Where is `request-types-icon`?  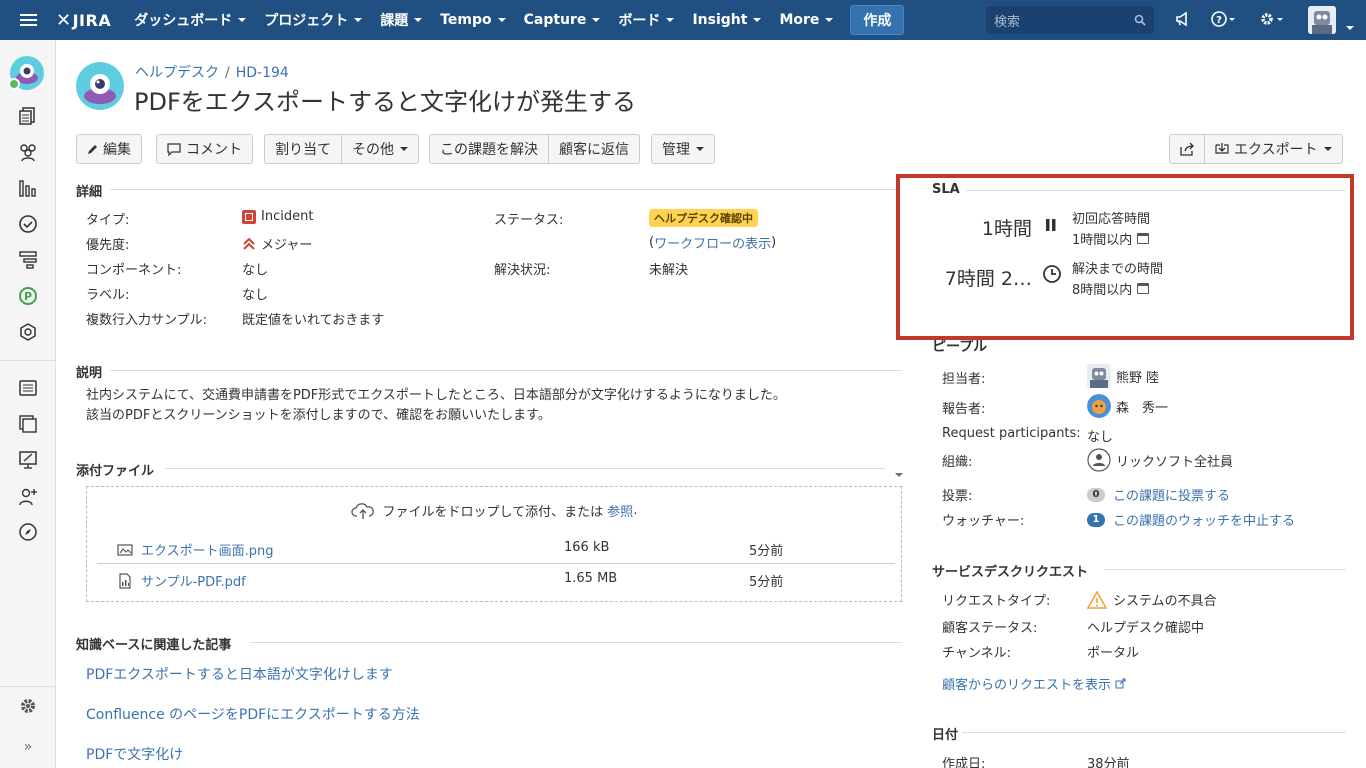
request-types-icon is located at coordinates (28, 261).